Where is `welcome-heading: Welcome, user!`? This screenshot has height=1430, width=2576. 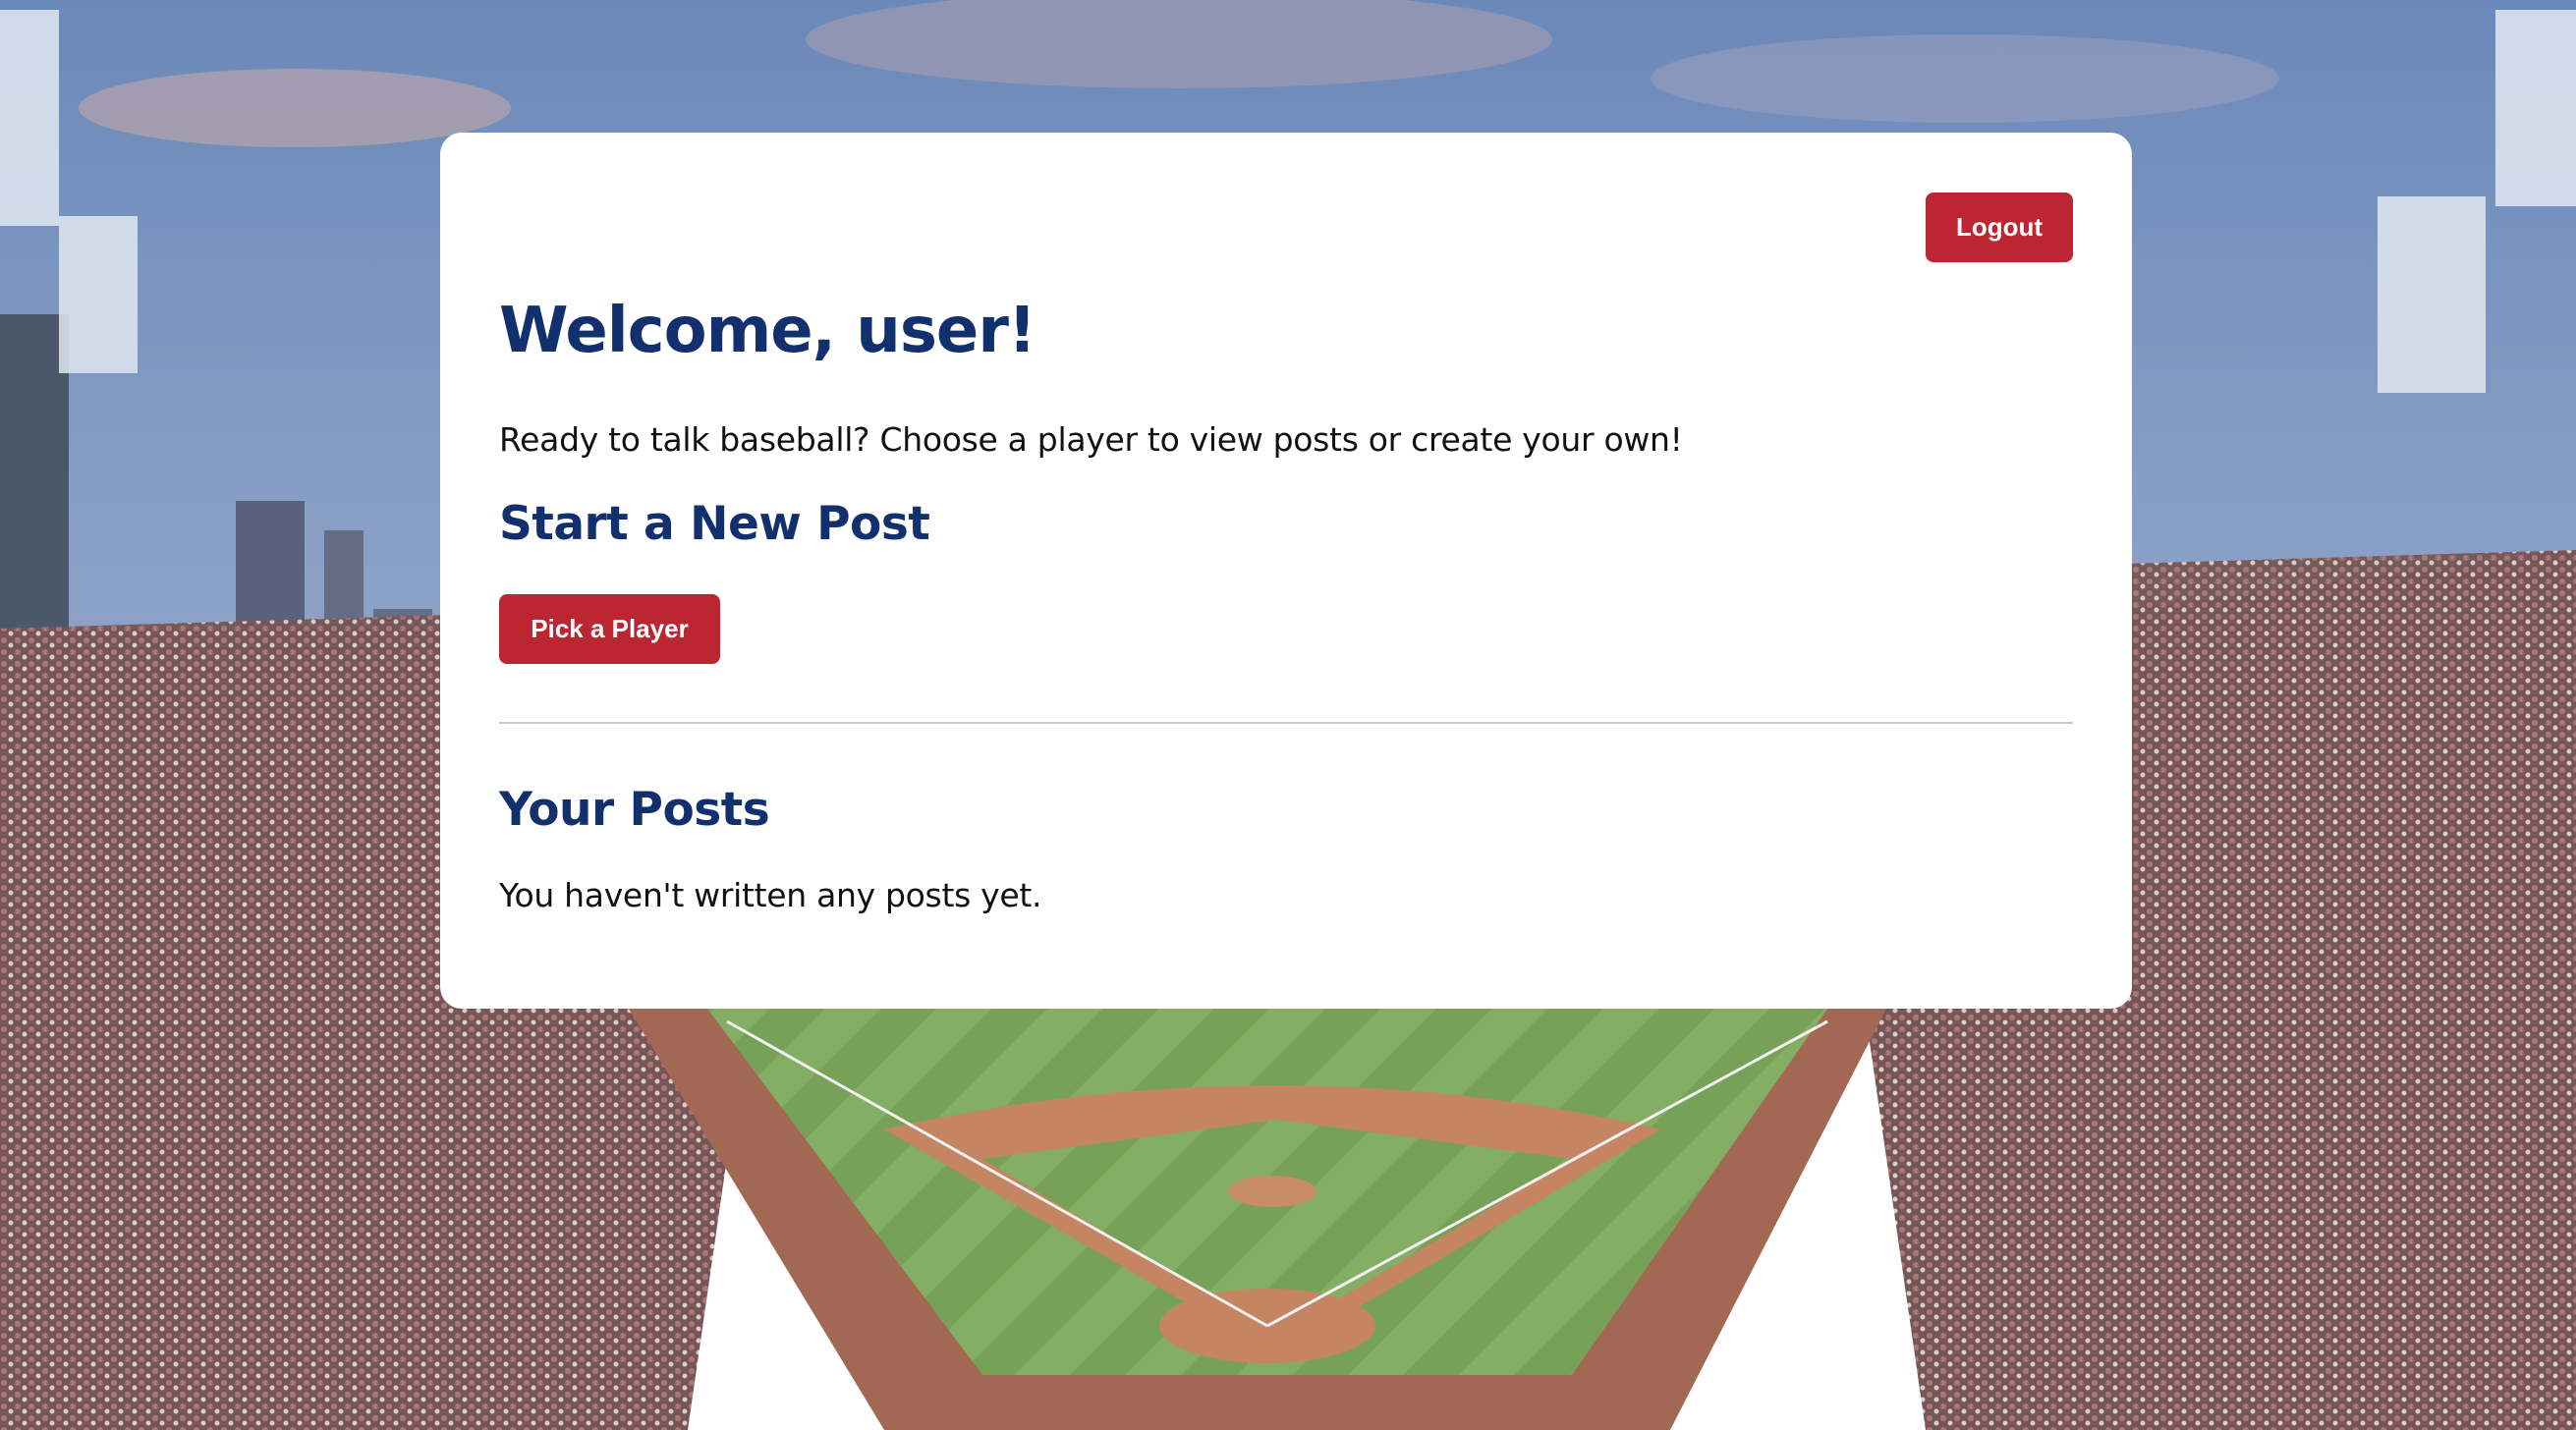 welcome-heading: Welcome, user! is located at coordinates (767, 331).